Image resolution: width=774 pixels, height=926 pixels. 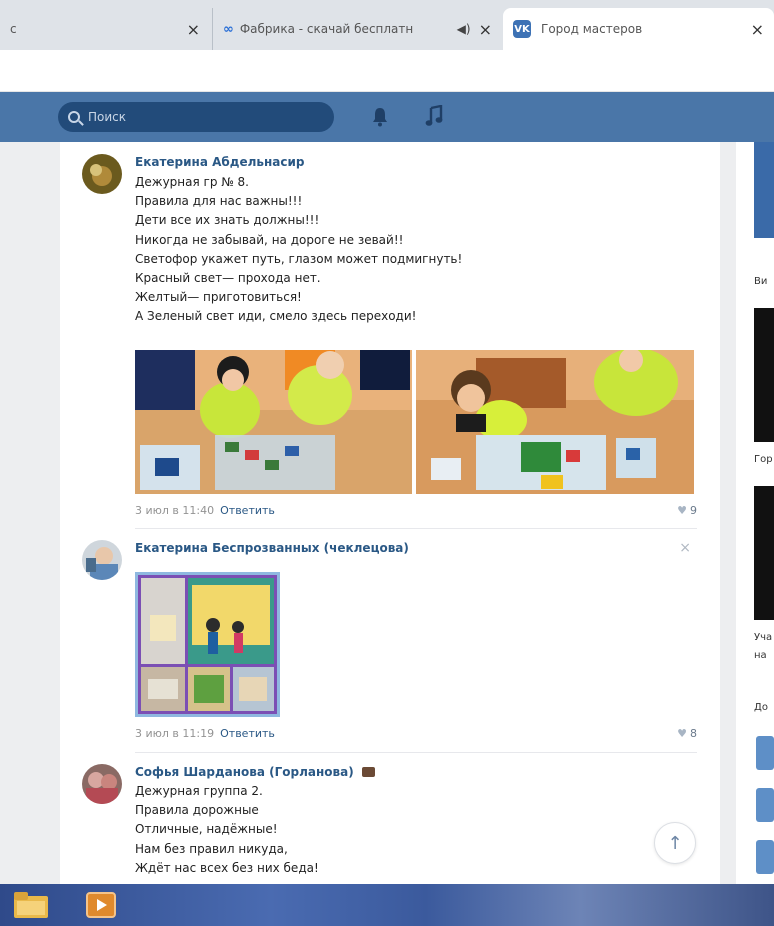 What do you see at coordinates (326, 29) in the screenshot?
I see `tab-title: Фабрика - скачай бесплатн` at bounding box center [326, 29].